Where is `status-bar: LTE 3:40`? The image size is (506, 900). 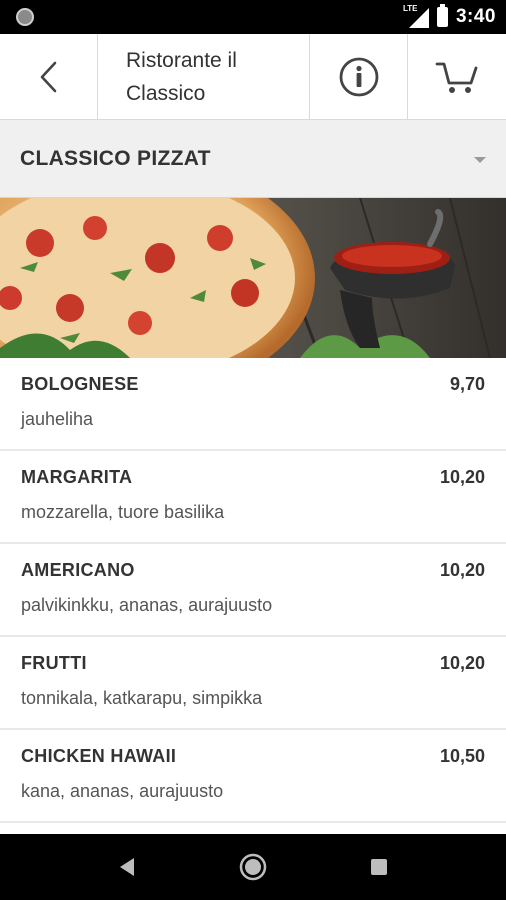 status-bar: LTE 3:40 is located at coordinates (253, 17).